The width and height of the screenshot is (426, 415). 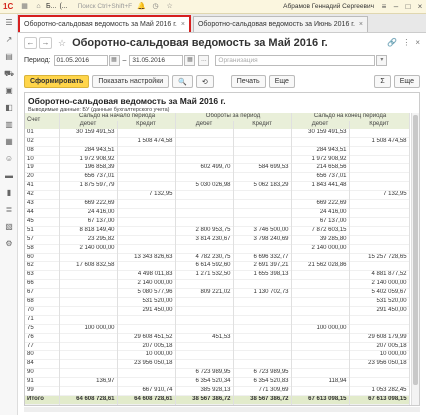 What do you see at coordinates (320, 177) in the screenshot?
I see `amount-cell: 656 737,01` at bounding box center [320, 177].